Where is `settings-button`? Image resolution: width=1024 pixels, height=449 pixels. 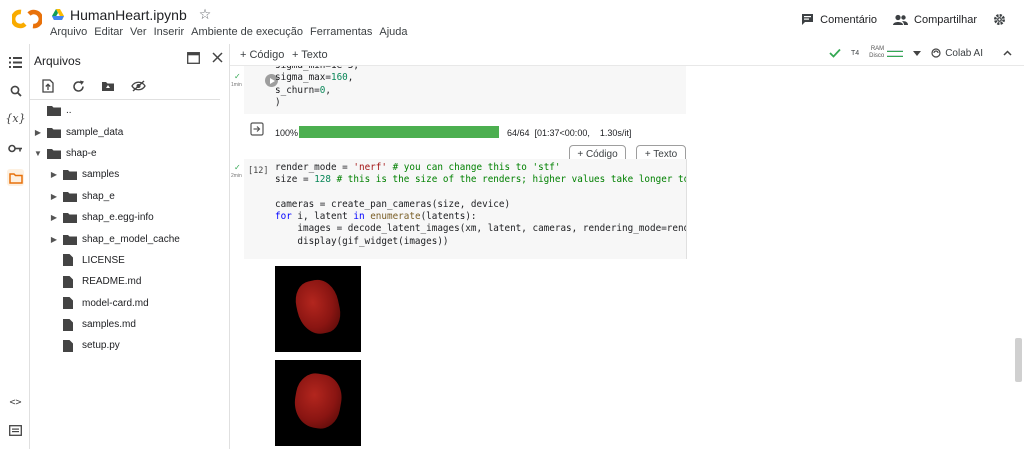 settings-button is located at coordinates (999, 19).